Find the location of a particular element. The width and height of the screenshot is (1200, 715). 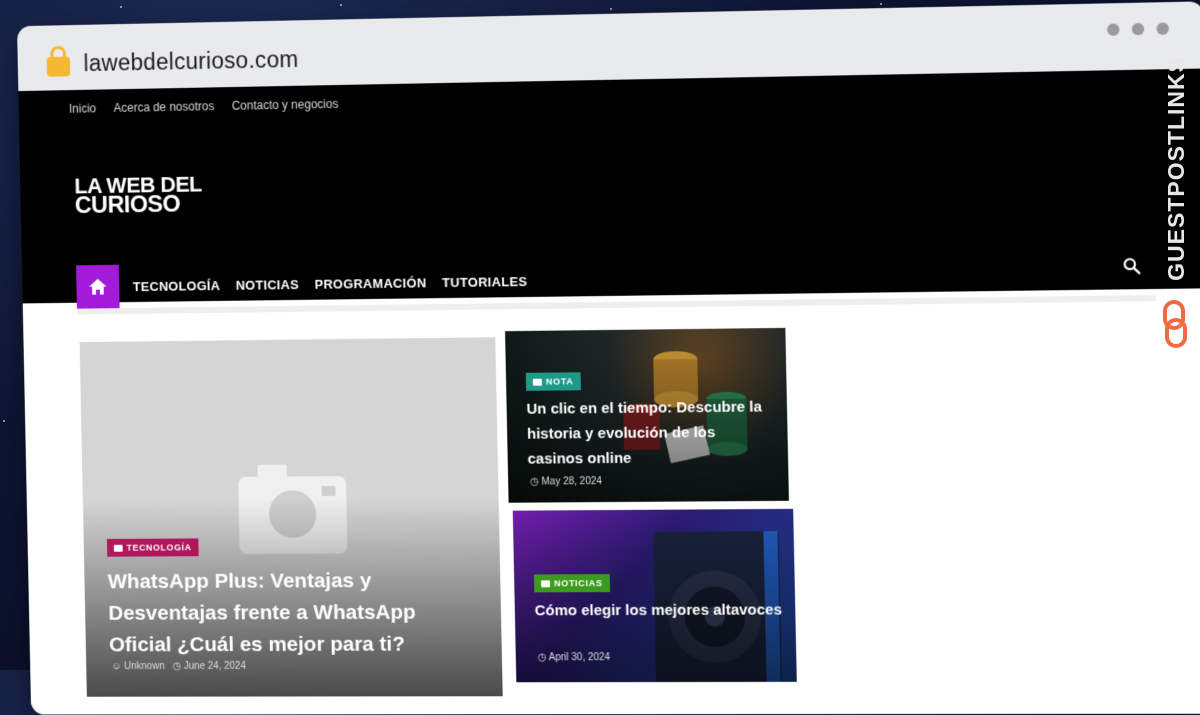

top-nav-inicio: Inicio is located at coordinates (82, 108).